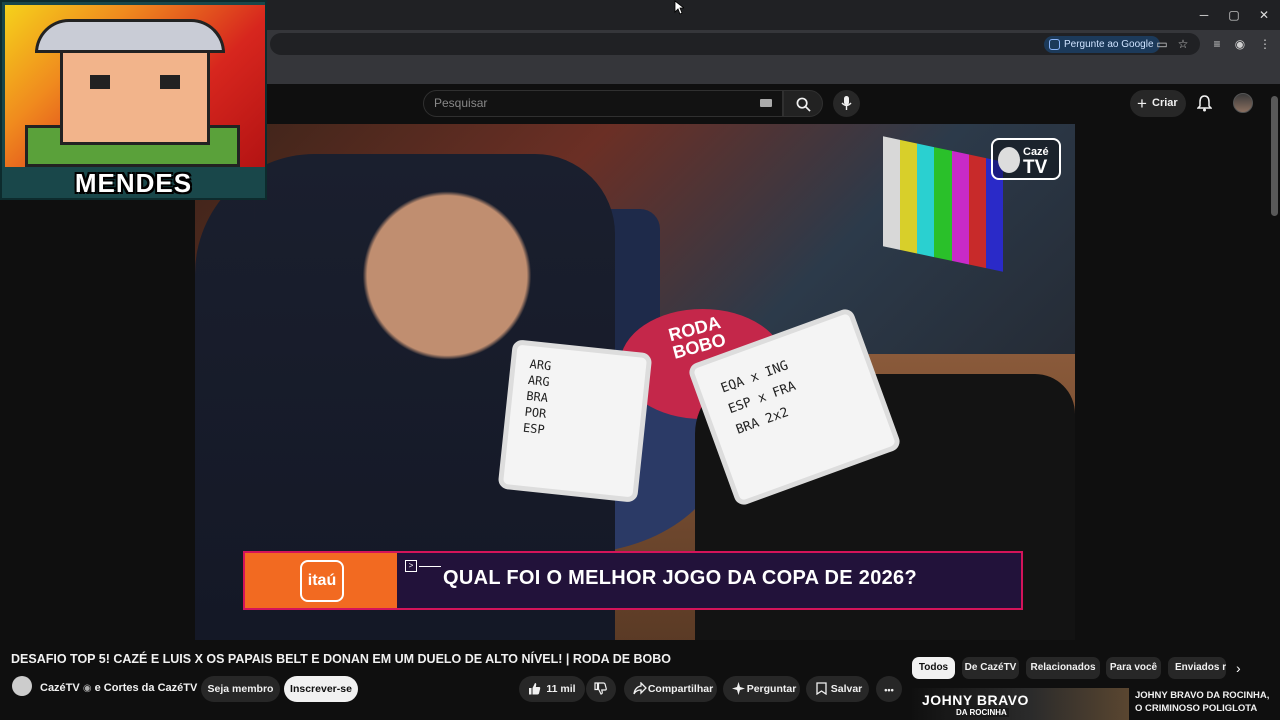 The width and height of the screenshot is (1280, 720). Describe the element at coordinates (766, 103) in the screenshot. I see `keyboard-icon` at that location.